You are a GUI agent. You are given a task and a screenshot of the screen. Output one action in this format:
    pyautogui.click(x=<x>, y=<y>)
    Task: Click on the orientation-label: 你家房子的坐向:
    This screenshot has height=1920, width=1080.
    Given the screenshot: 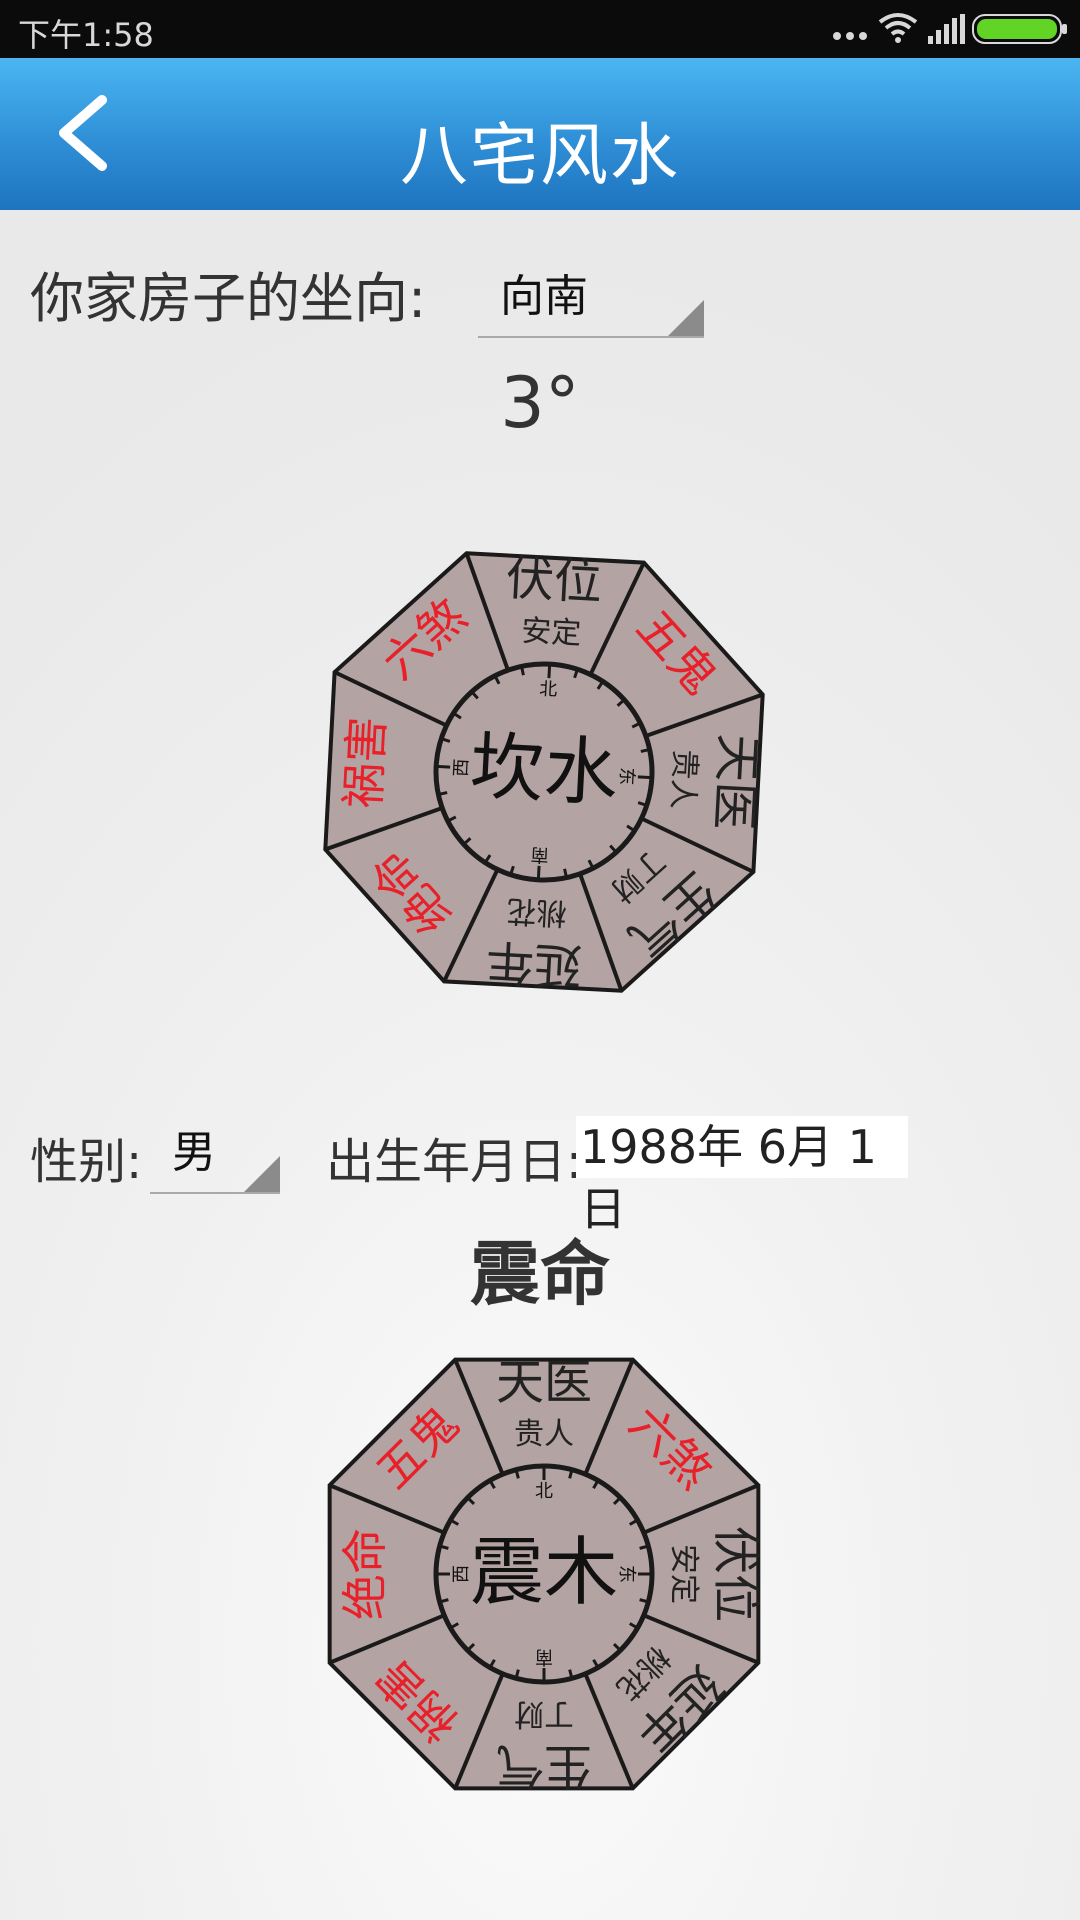 What is the action you would take?
    pyautogui.click(x=228, y=298)
    